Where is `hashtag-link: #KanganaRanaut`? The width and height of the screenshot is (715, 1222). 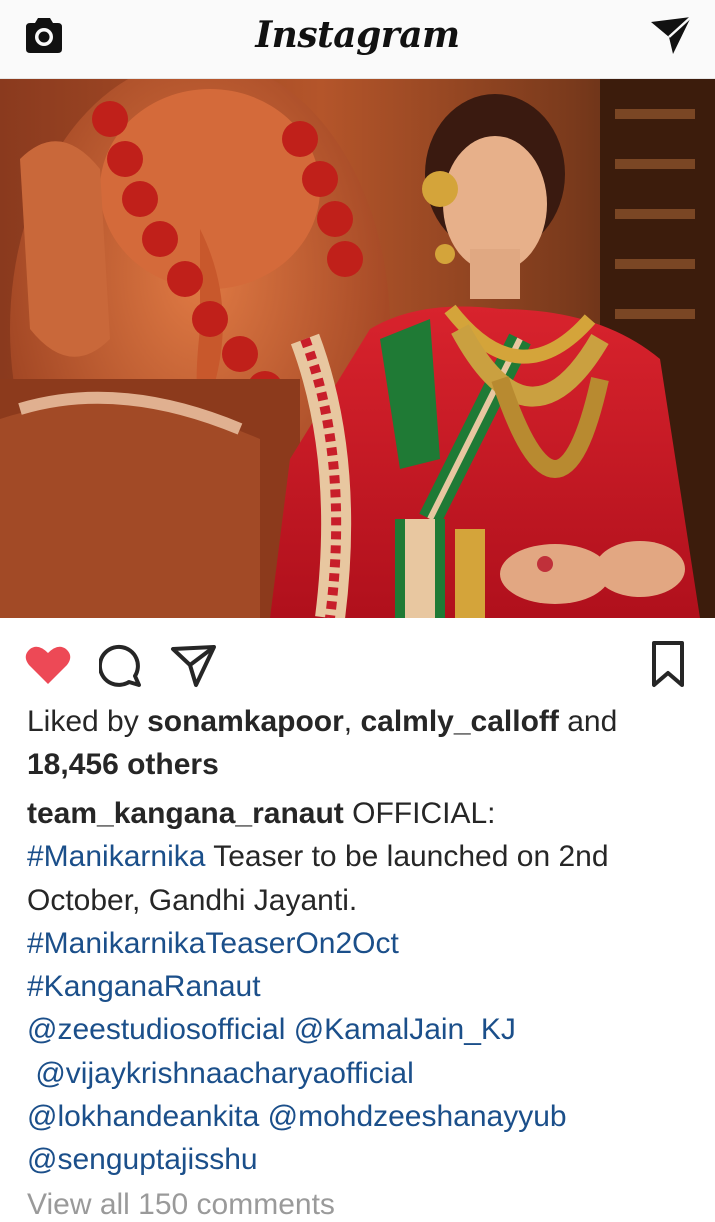 hashtag-link: #KanganaRanaut is located at coordinates (144, 986).